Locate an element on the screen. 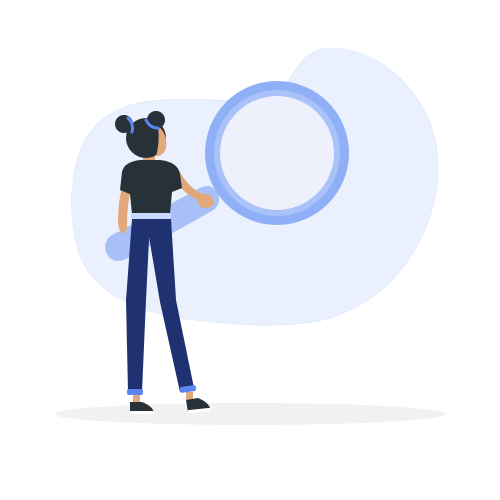 The width and height of the screenshot is (500, 500). woman-belt is located at coordinates (151, 216).